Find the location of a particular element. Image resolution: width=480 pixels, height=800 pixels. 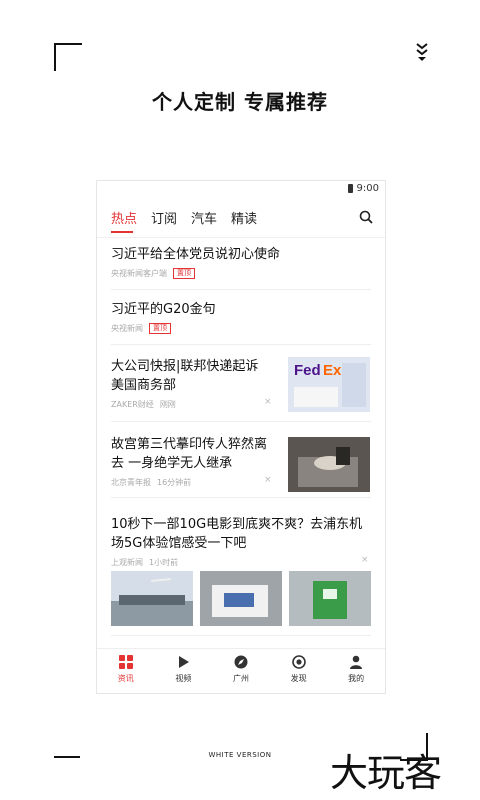

nav-item-city: 广州 is located at coordinates (241, 671).